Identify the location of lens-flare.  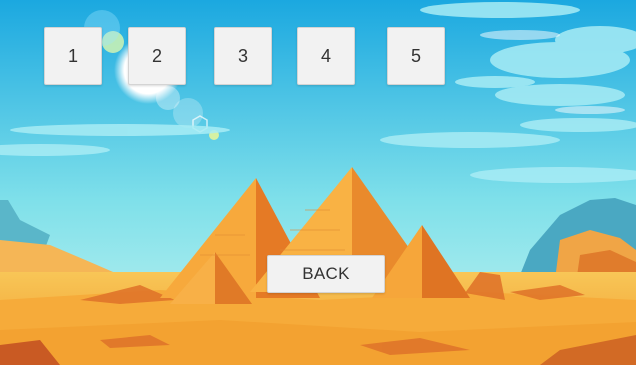
(188, 113).